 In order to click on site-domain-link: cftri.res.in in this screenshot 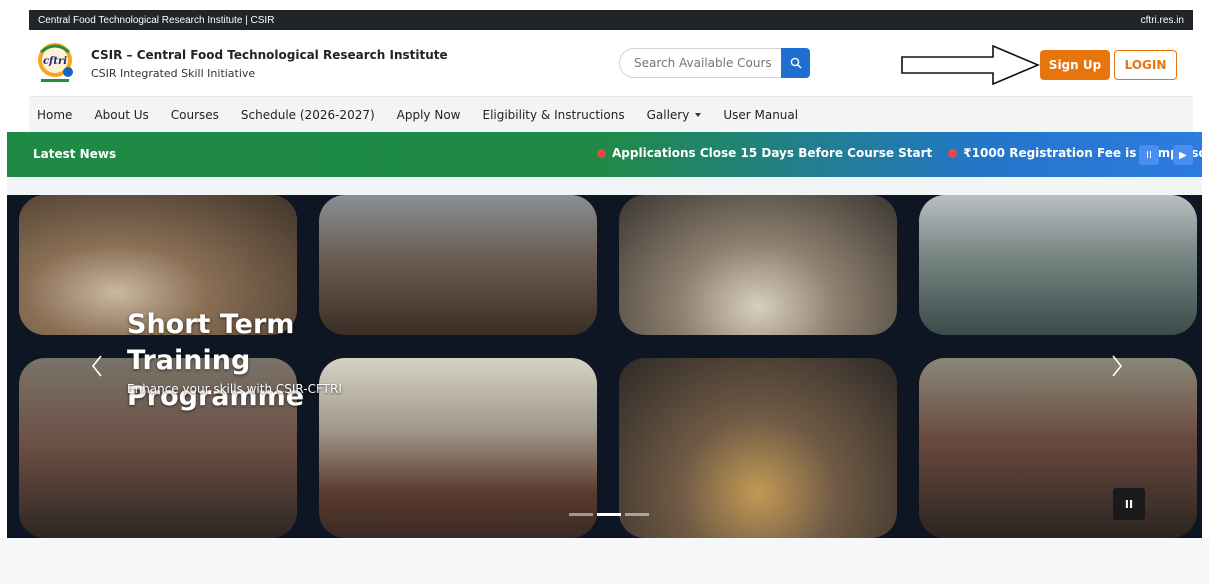, I will do `click(1162, 20)`.